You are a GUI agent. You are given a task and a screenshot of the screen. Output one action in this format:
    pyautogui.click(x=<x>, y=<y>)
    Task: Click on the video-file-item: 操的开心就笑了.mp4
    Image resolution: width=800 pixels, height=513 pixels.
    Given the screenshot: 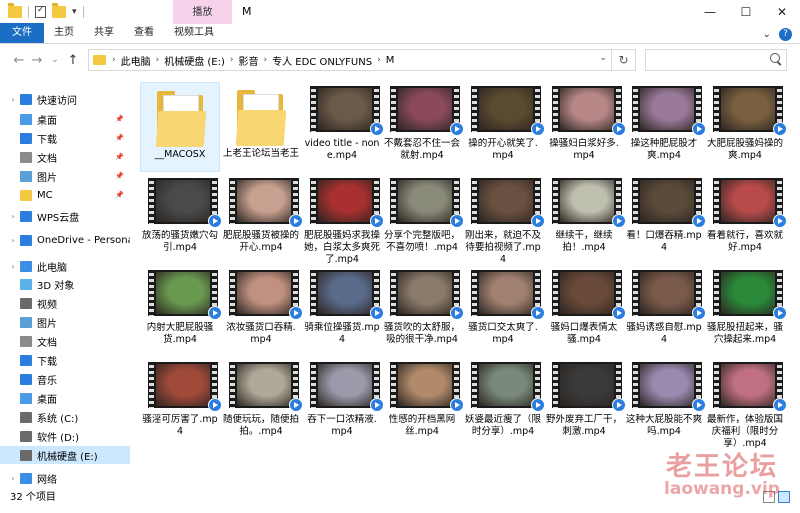 What is the action you would take?
    pyautogui.click(x=504, y=127)
    